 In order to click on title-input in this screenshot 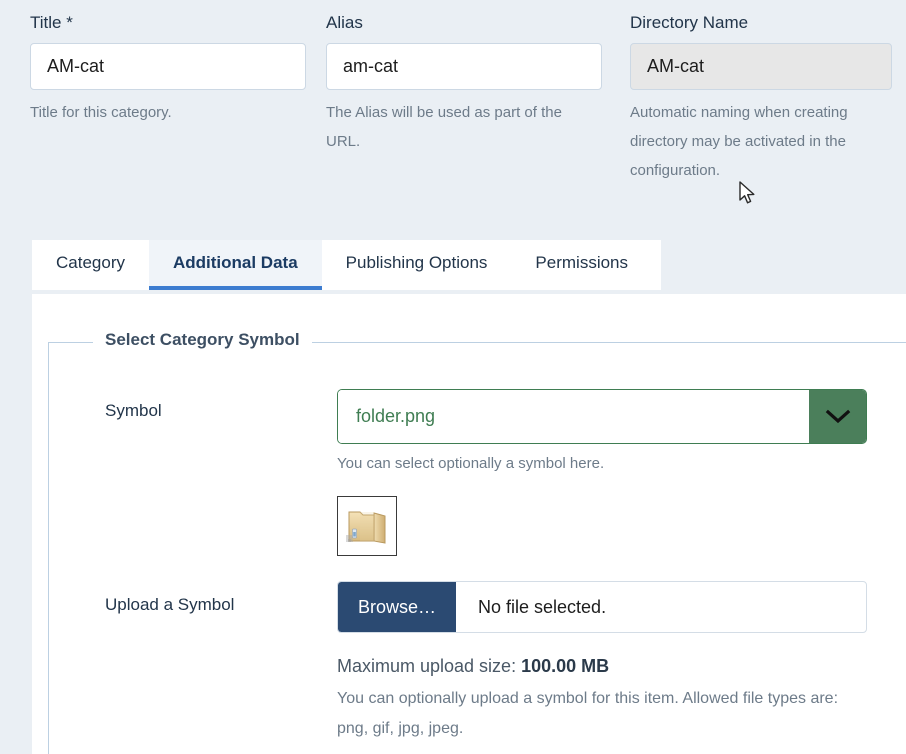, I will do `click(168, 66)`.